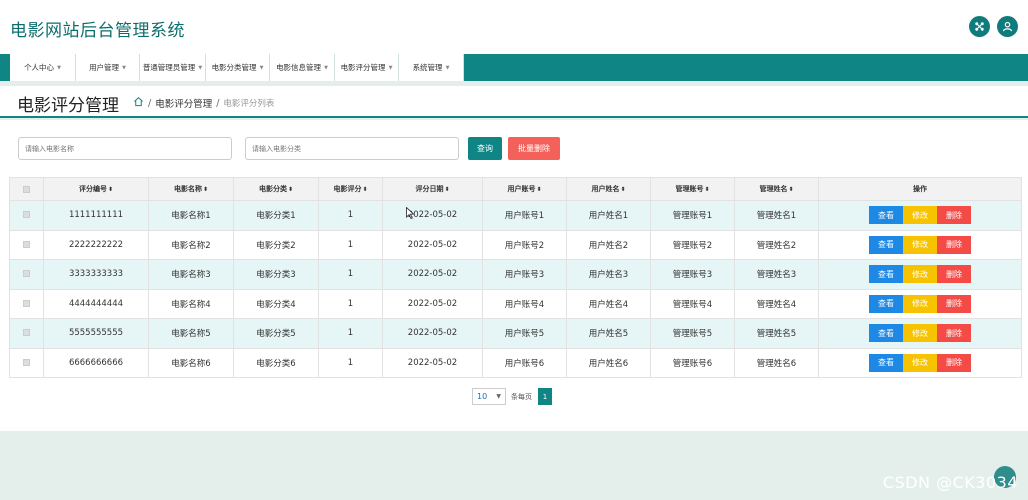 This screenshot has width=1028, height=500. Describe the element at coordinates (432, 189) in the screenshot. I see `col-header-rating-date: 评分日期⬍` at that location.